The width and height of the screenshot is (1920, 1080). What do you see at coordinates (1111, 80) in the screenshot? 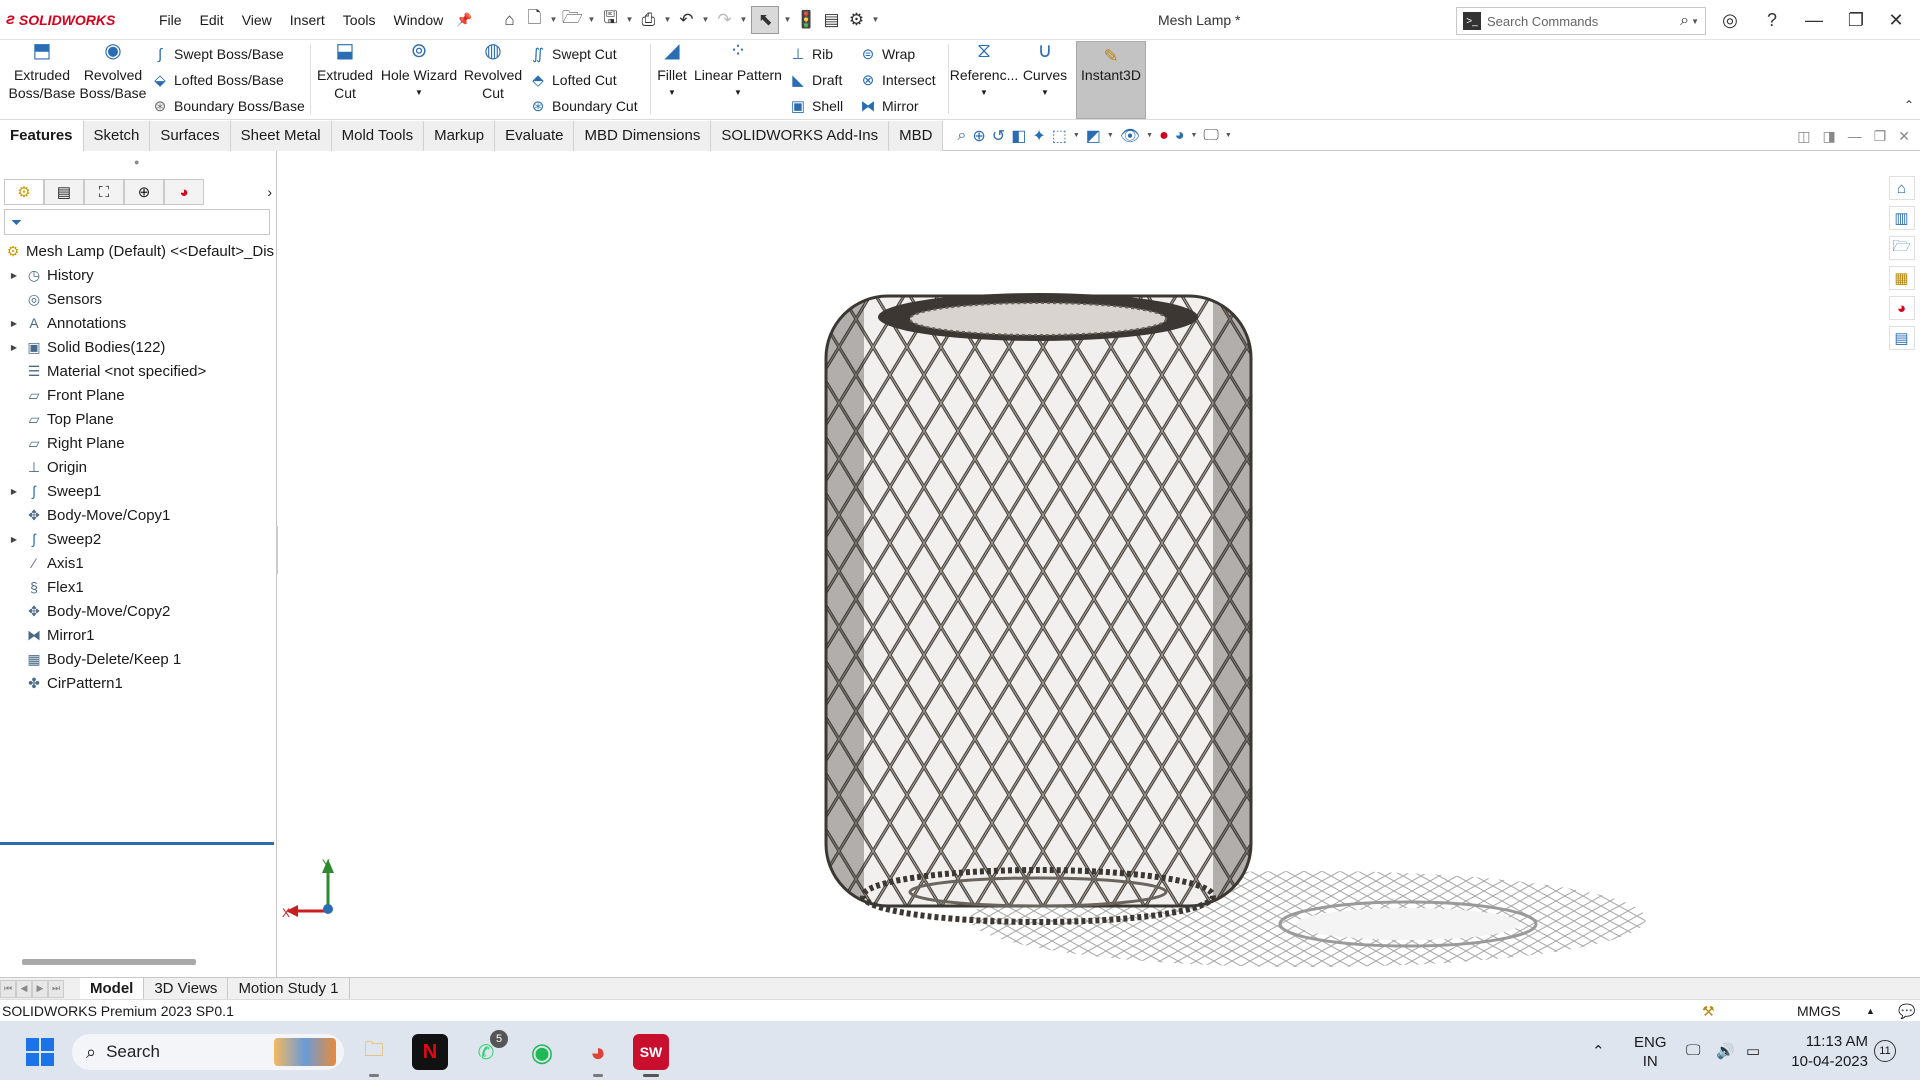
I see `instant3d-button: ✎ Instant3D` at bounding box center [1111, 80].